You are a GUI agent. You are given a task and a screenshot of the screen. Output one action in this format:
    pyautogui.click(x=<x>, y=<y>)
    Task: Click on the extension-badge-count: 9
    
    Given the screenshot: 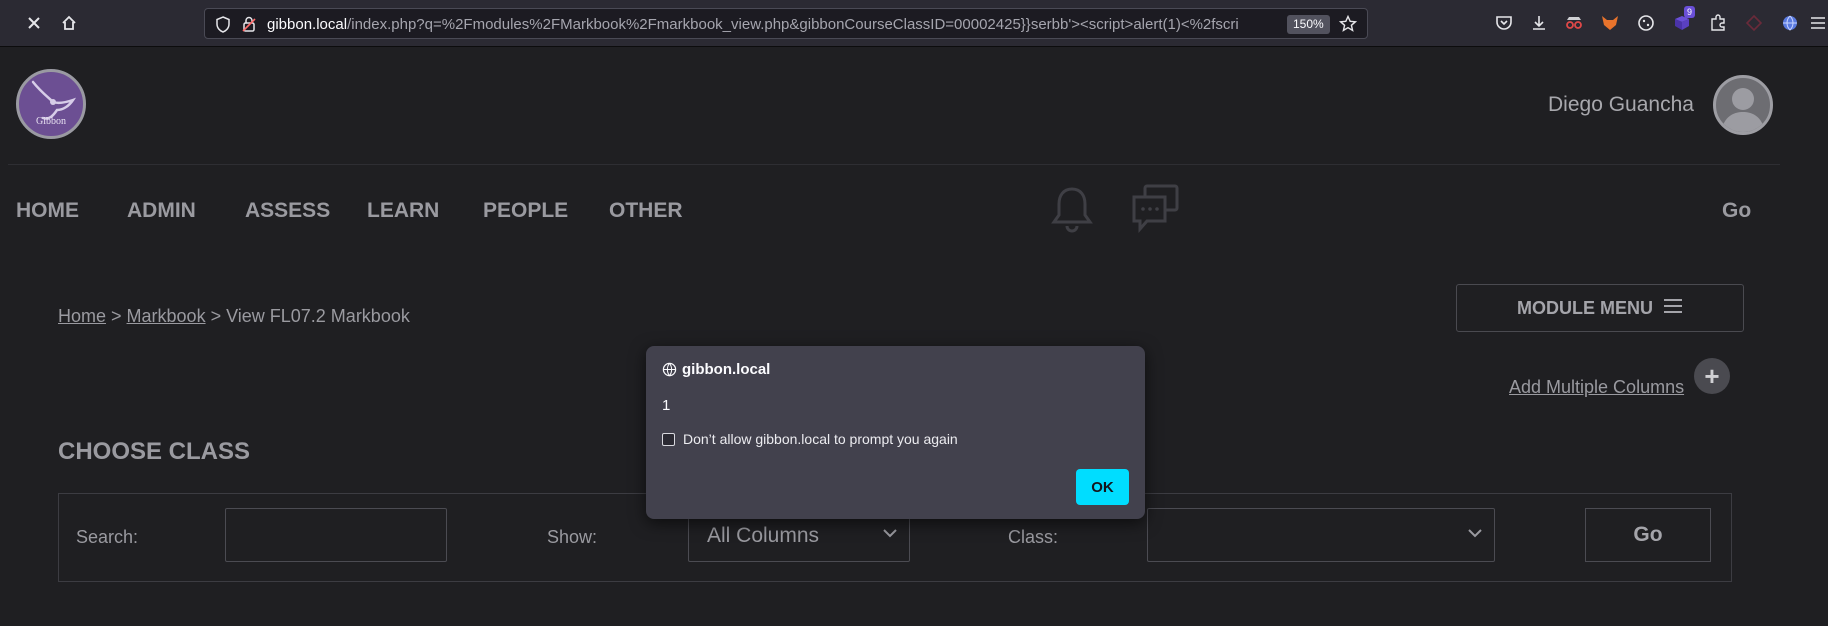 What is the action you would take?
    pyautogui.click(x=1690, y=12)
    